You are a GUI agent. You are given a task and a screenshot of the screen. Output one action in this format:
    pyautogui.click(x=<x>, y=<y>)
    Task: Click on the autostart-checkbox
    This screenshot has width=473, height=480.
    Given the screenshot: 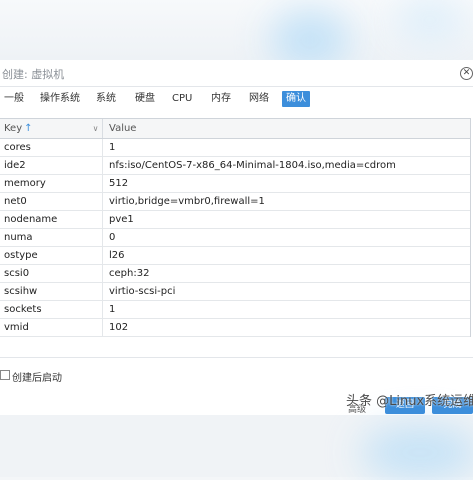 What is the action you would take?
    pyautogui.click(x=5, y=375)
    